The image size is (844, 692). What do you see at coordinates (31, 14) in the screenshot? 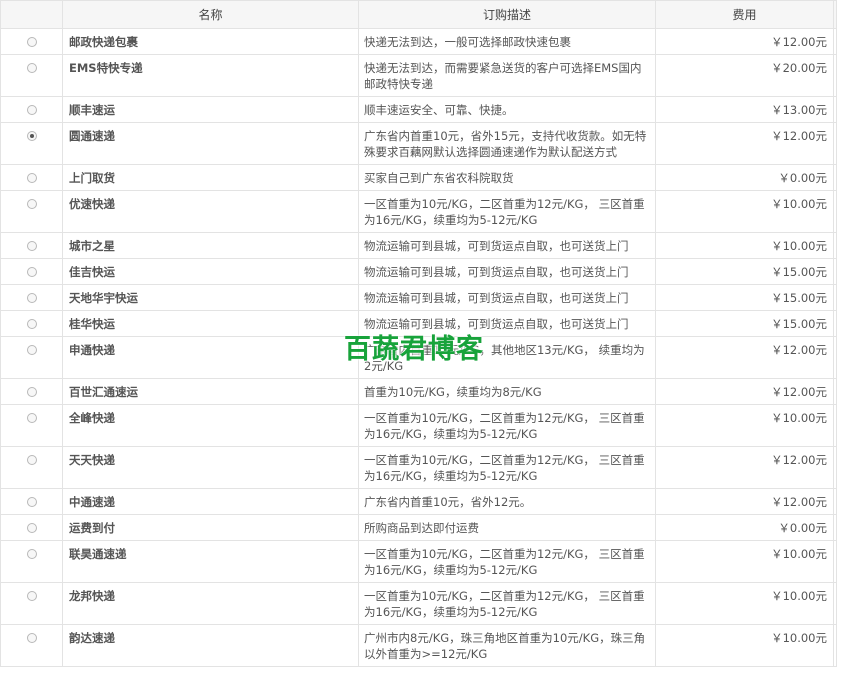
I see `header-radio` at bounding box center [31, 14].